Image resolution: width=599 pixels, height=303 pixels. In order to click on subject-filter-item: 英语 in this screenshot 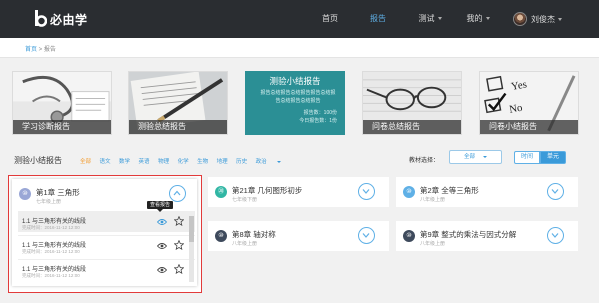, I will do `click(144, 161)`.